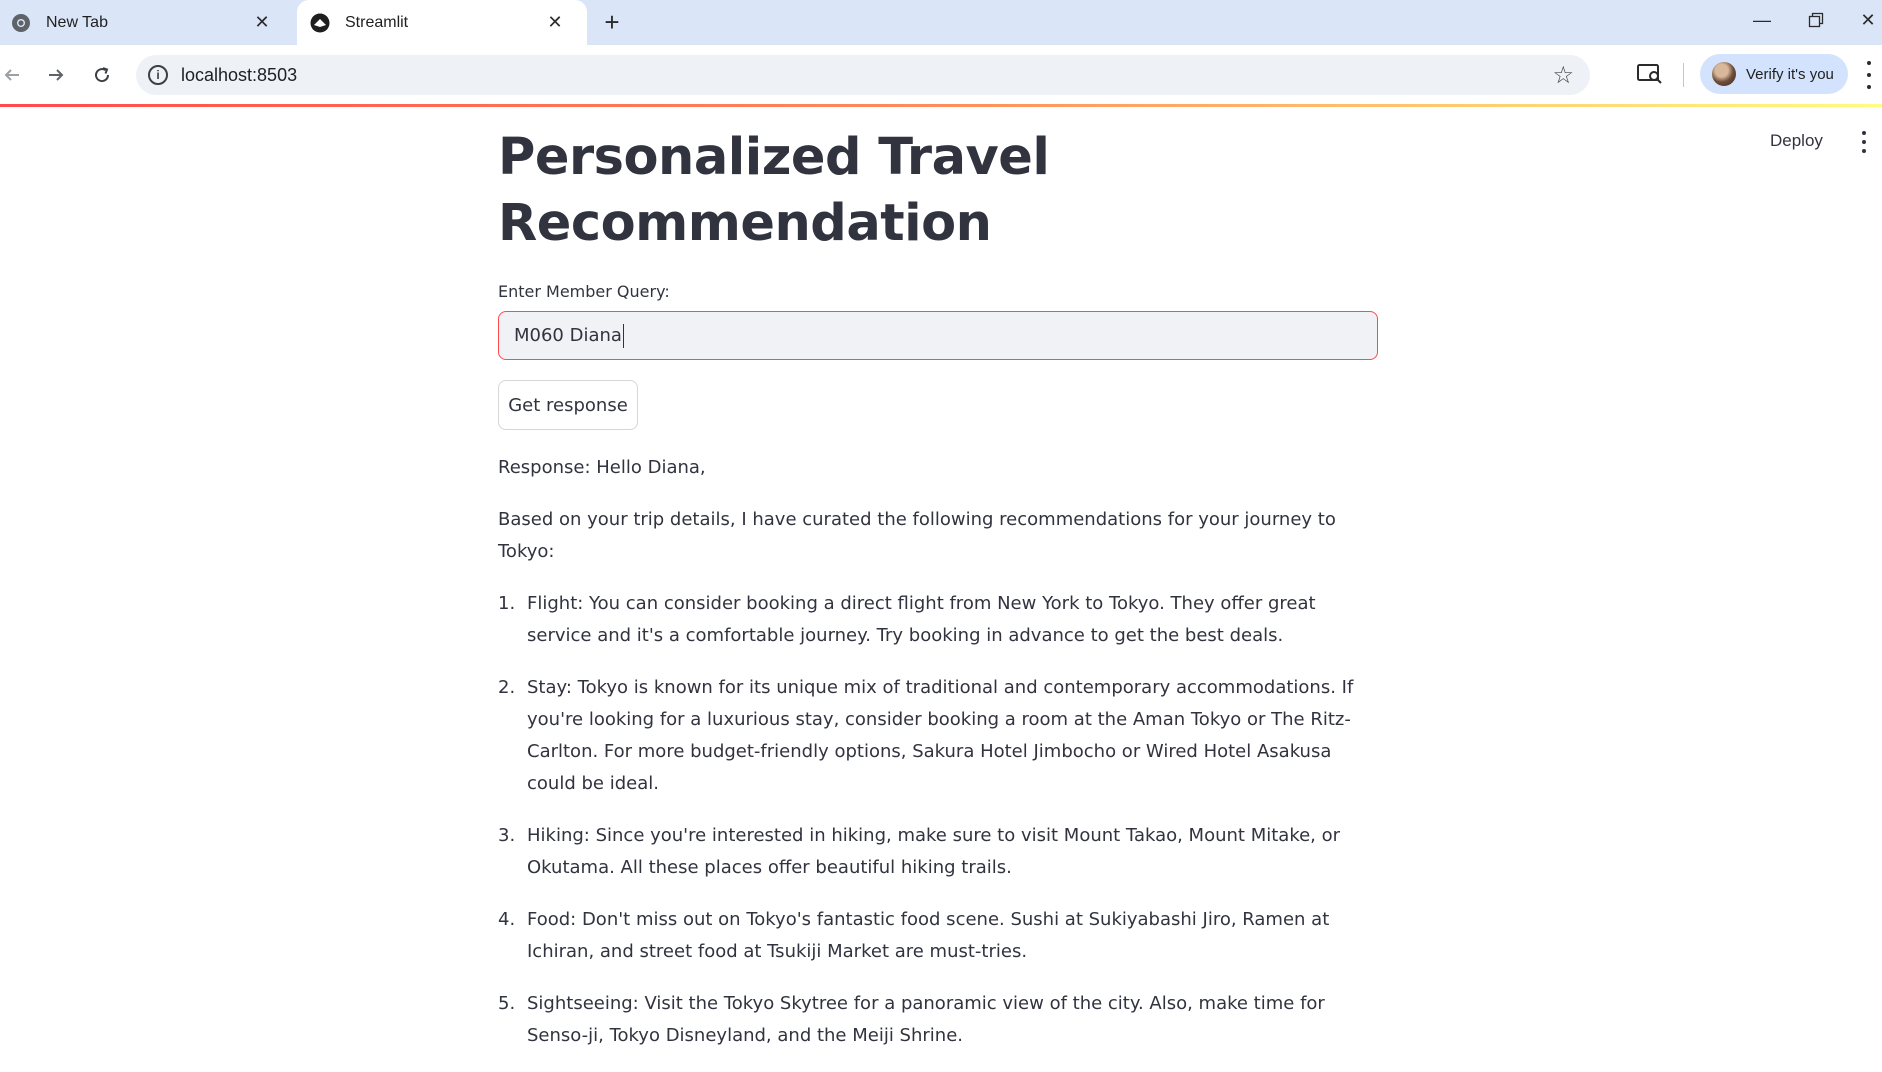 Image resolution: width=1882 pixels, height=1072 pixels. What do you see at coordinates (1864, 142) in the screenshot?
I see `main-menu-icon` at bounding box center [1864, 142].